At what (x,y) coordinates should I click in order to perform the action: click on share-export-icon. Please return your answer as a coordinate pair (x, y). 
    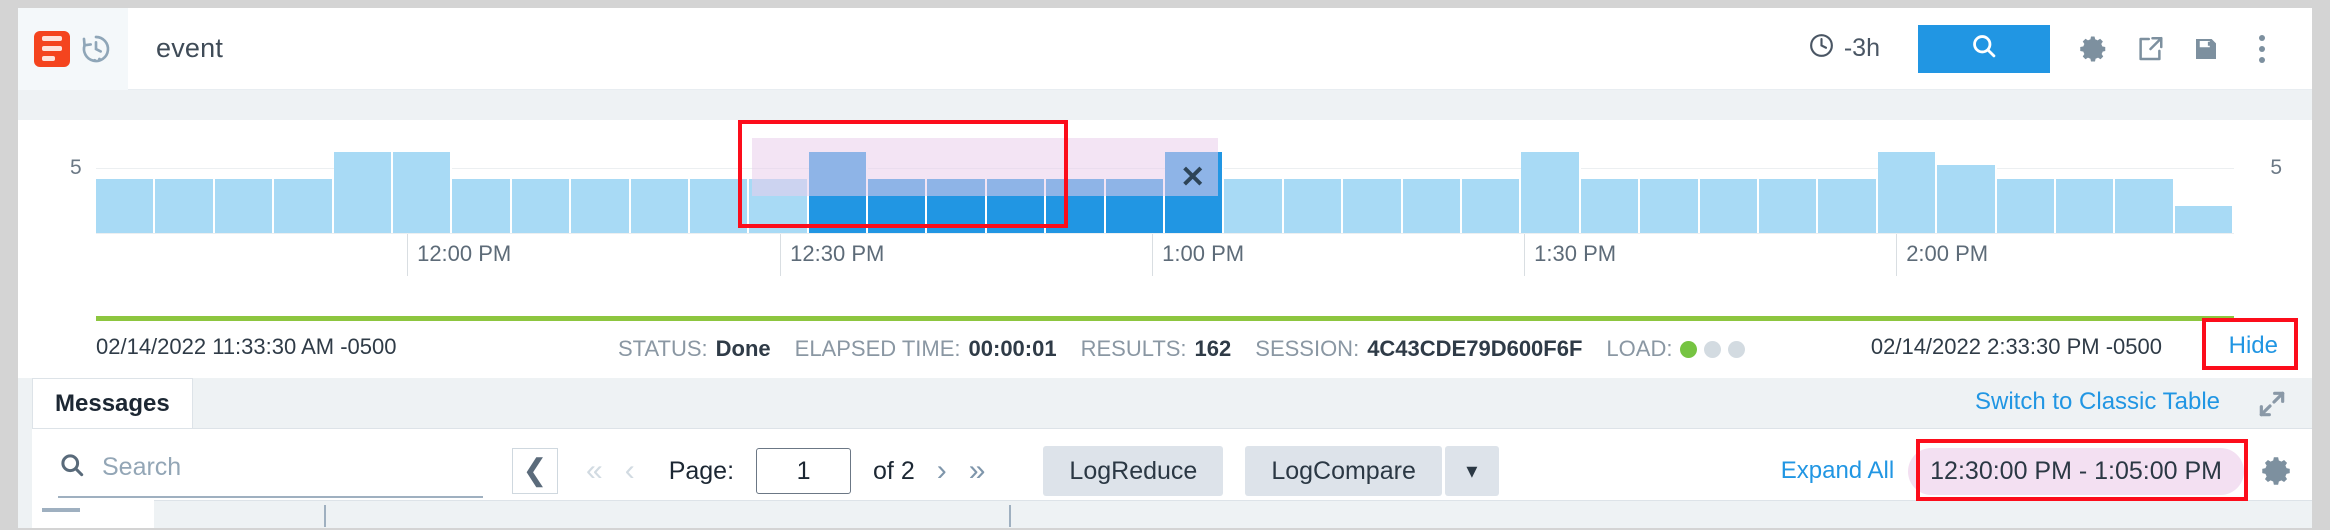
    Looking at the image, I should click on (2150, 49).